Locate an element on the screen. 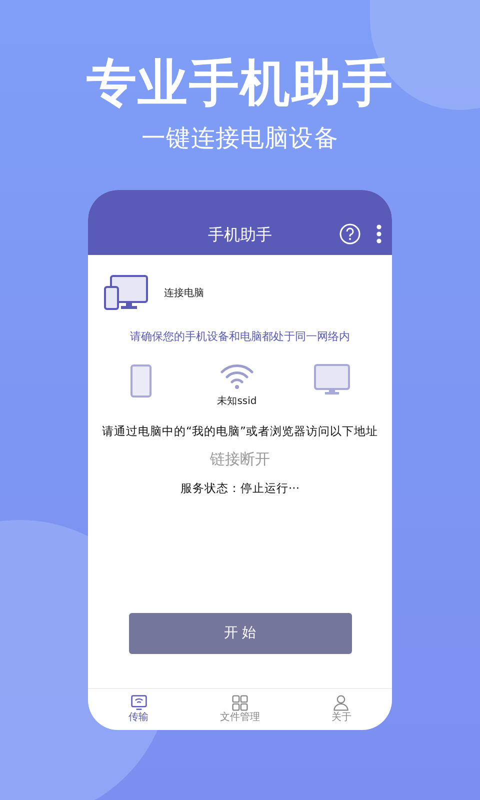  nav-tab: 关于 is located at coordinates (341, 709).